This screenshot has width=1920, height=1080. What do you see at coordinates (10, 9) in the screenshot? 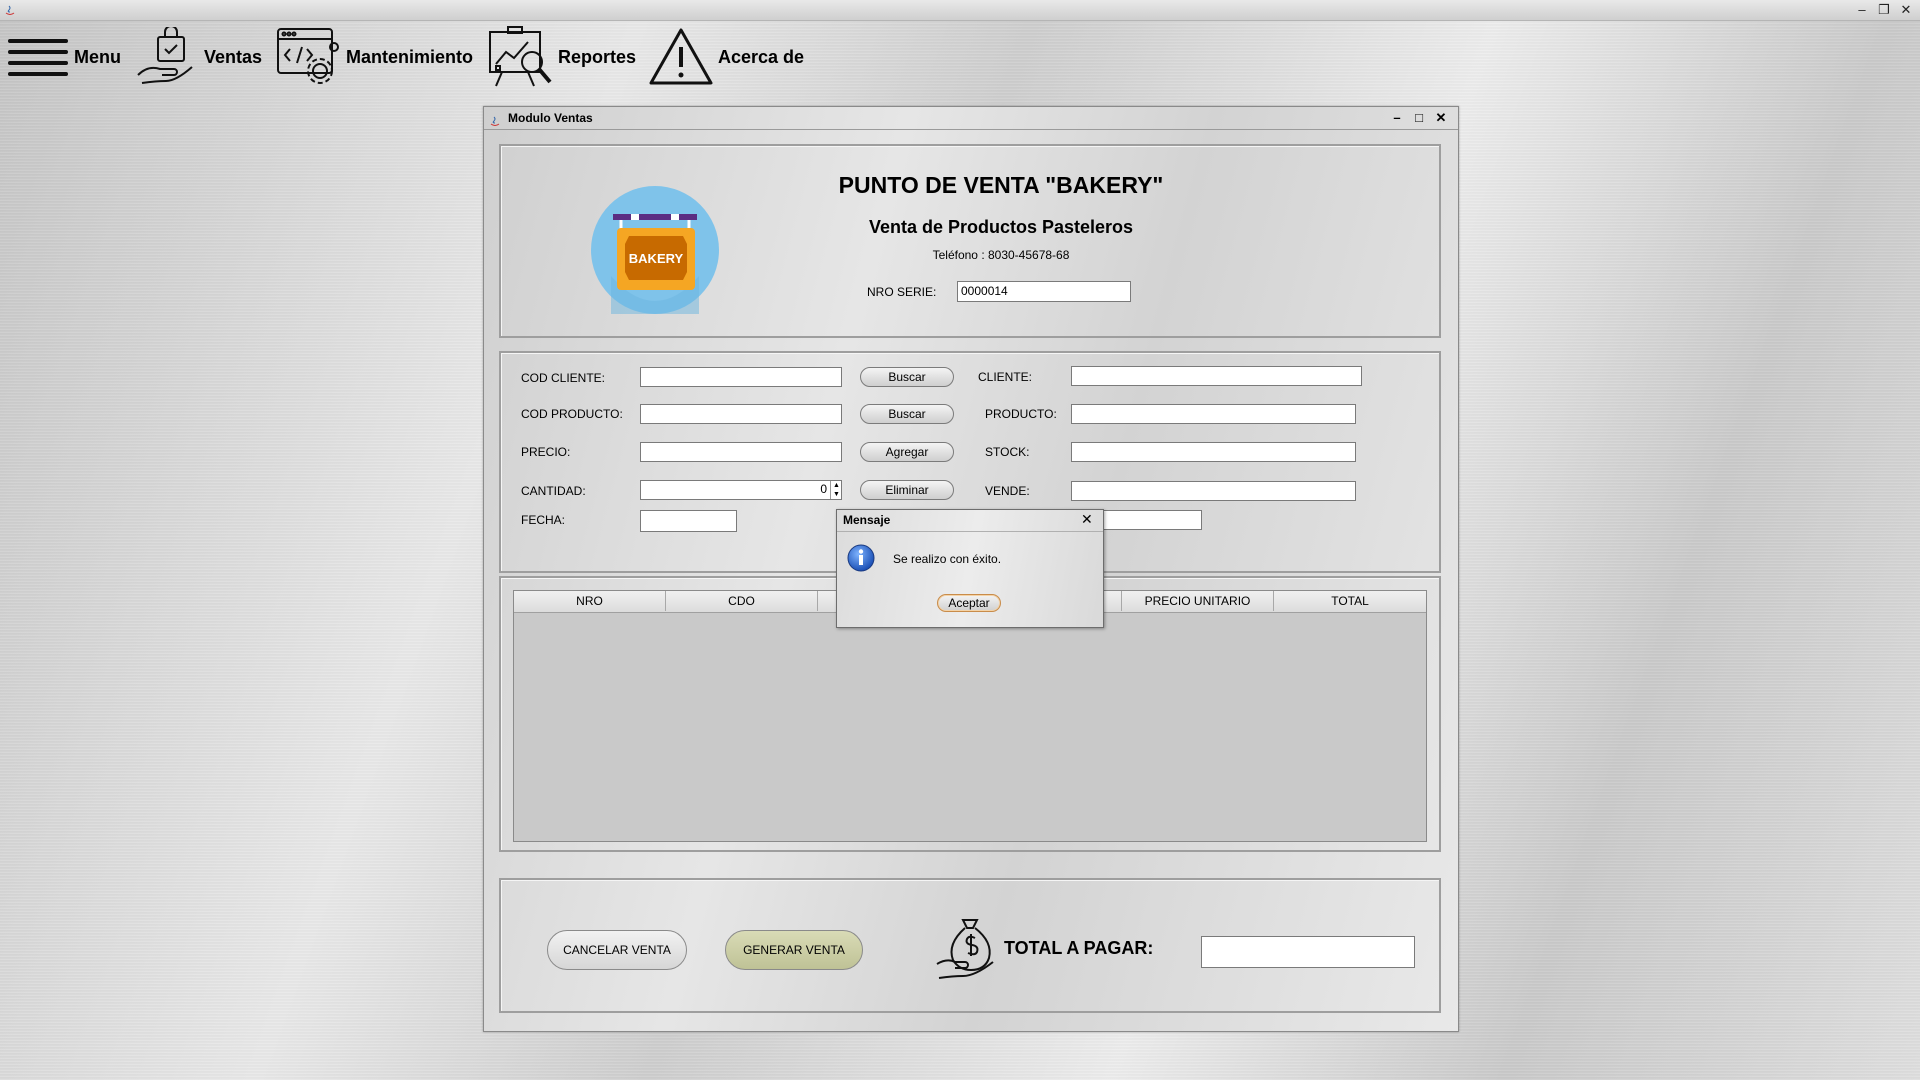
I see `java-app-icon` at bounding box center [10, 9].